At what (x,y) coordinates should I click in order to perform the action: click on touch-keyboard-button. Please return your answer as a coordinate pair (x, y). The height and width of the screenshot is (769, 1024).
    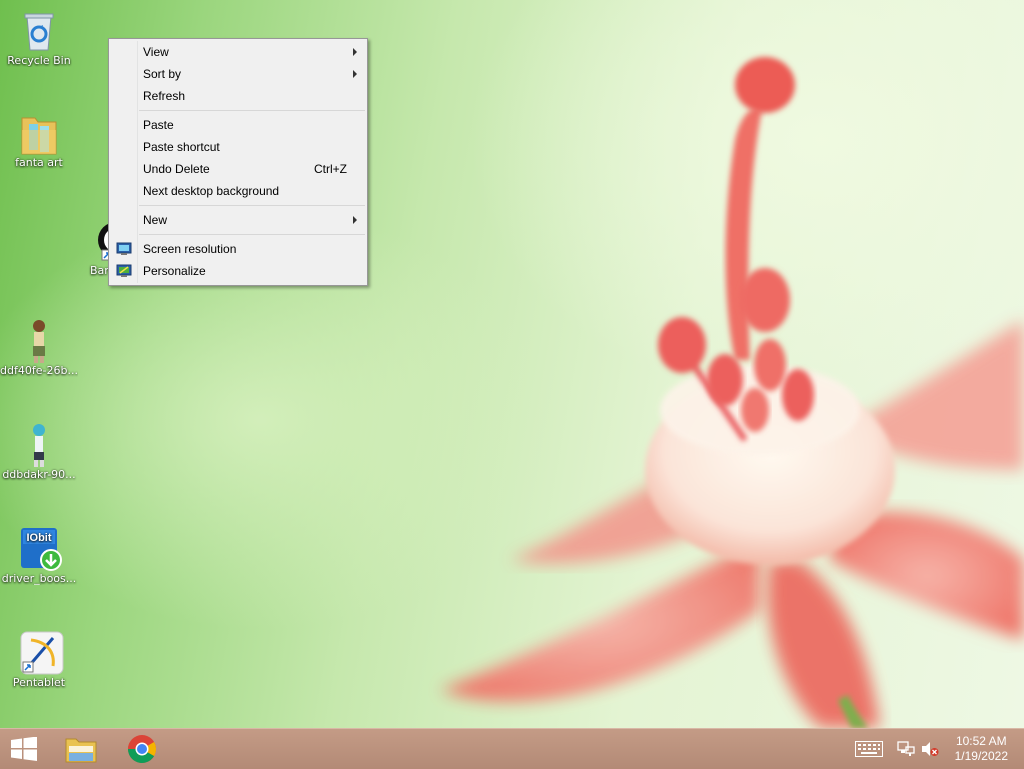
    Looking at the image, I should click on (869, 749).